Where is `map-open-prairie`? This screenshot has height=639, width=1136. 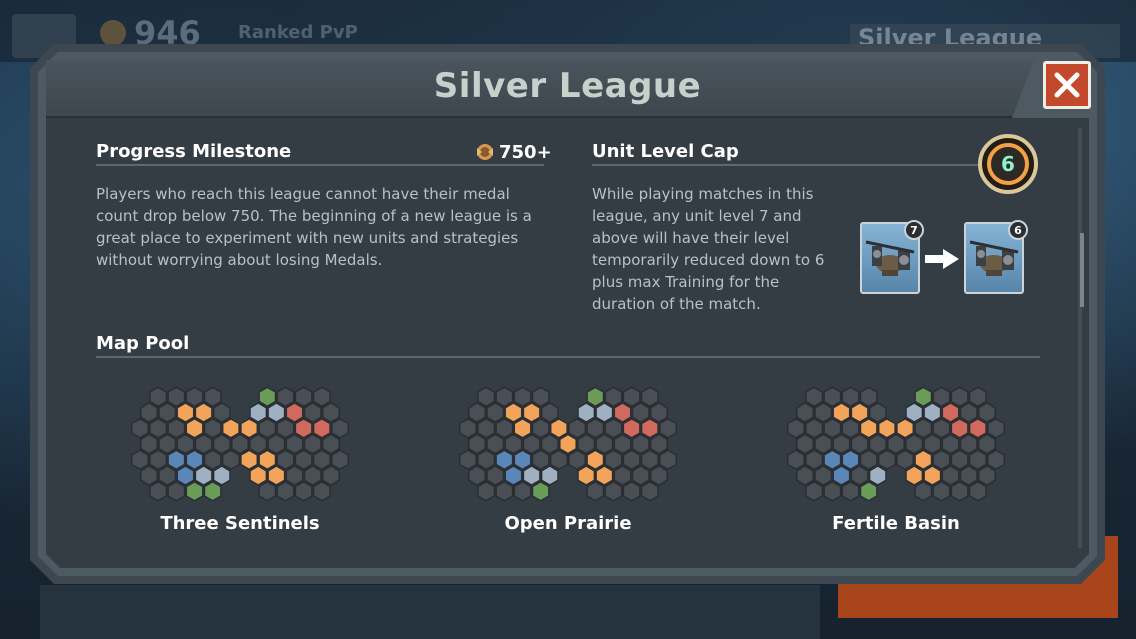
map-open-prairie is located at coordinates (568, 446).